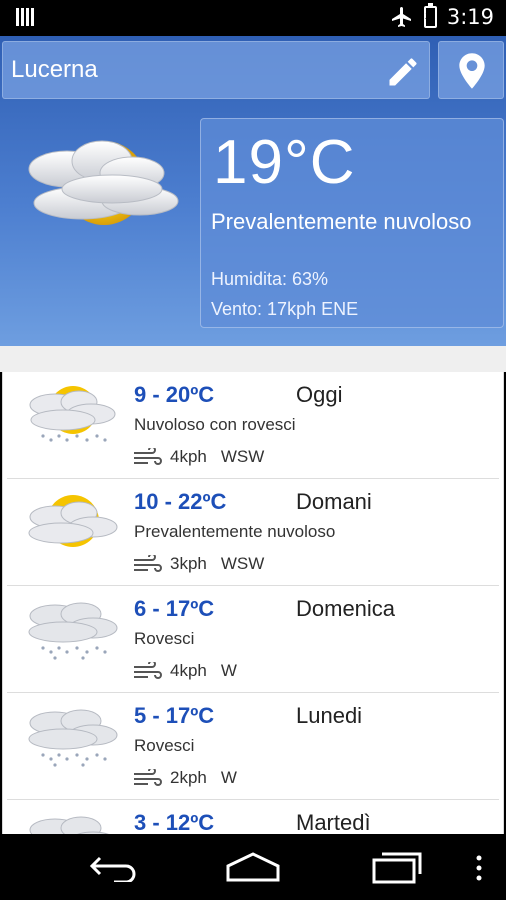  I want to click on city-name: Lucerna, so click(54, 70).